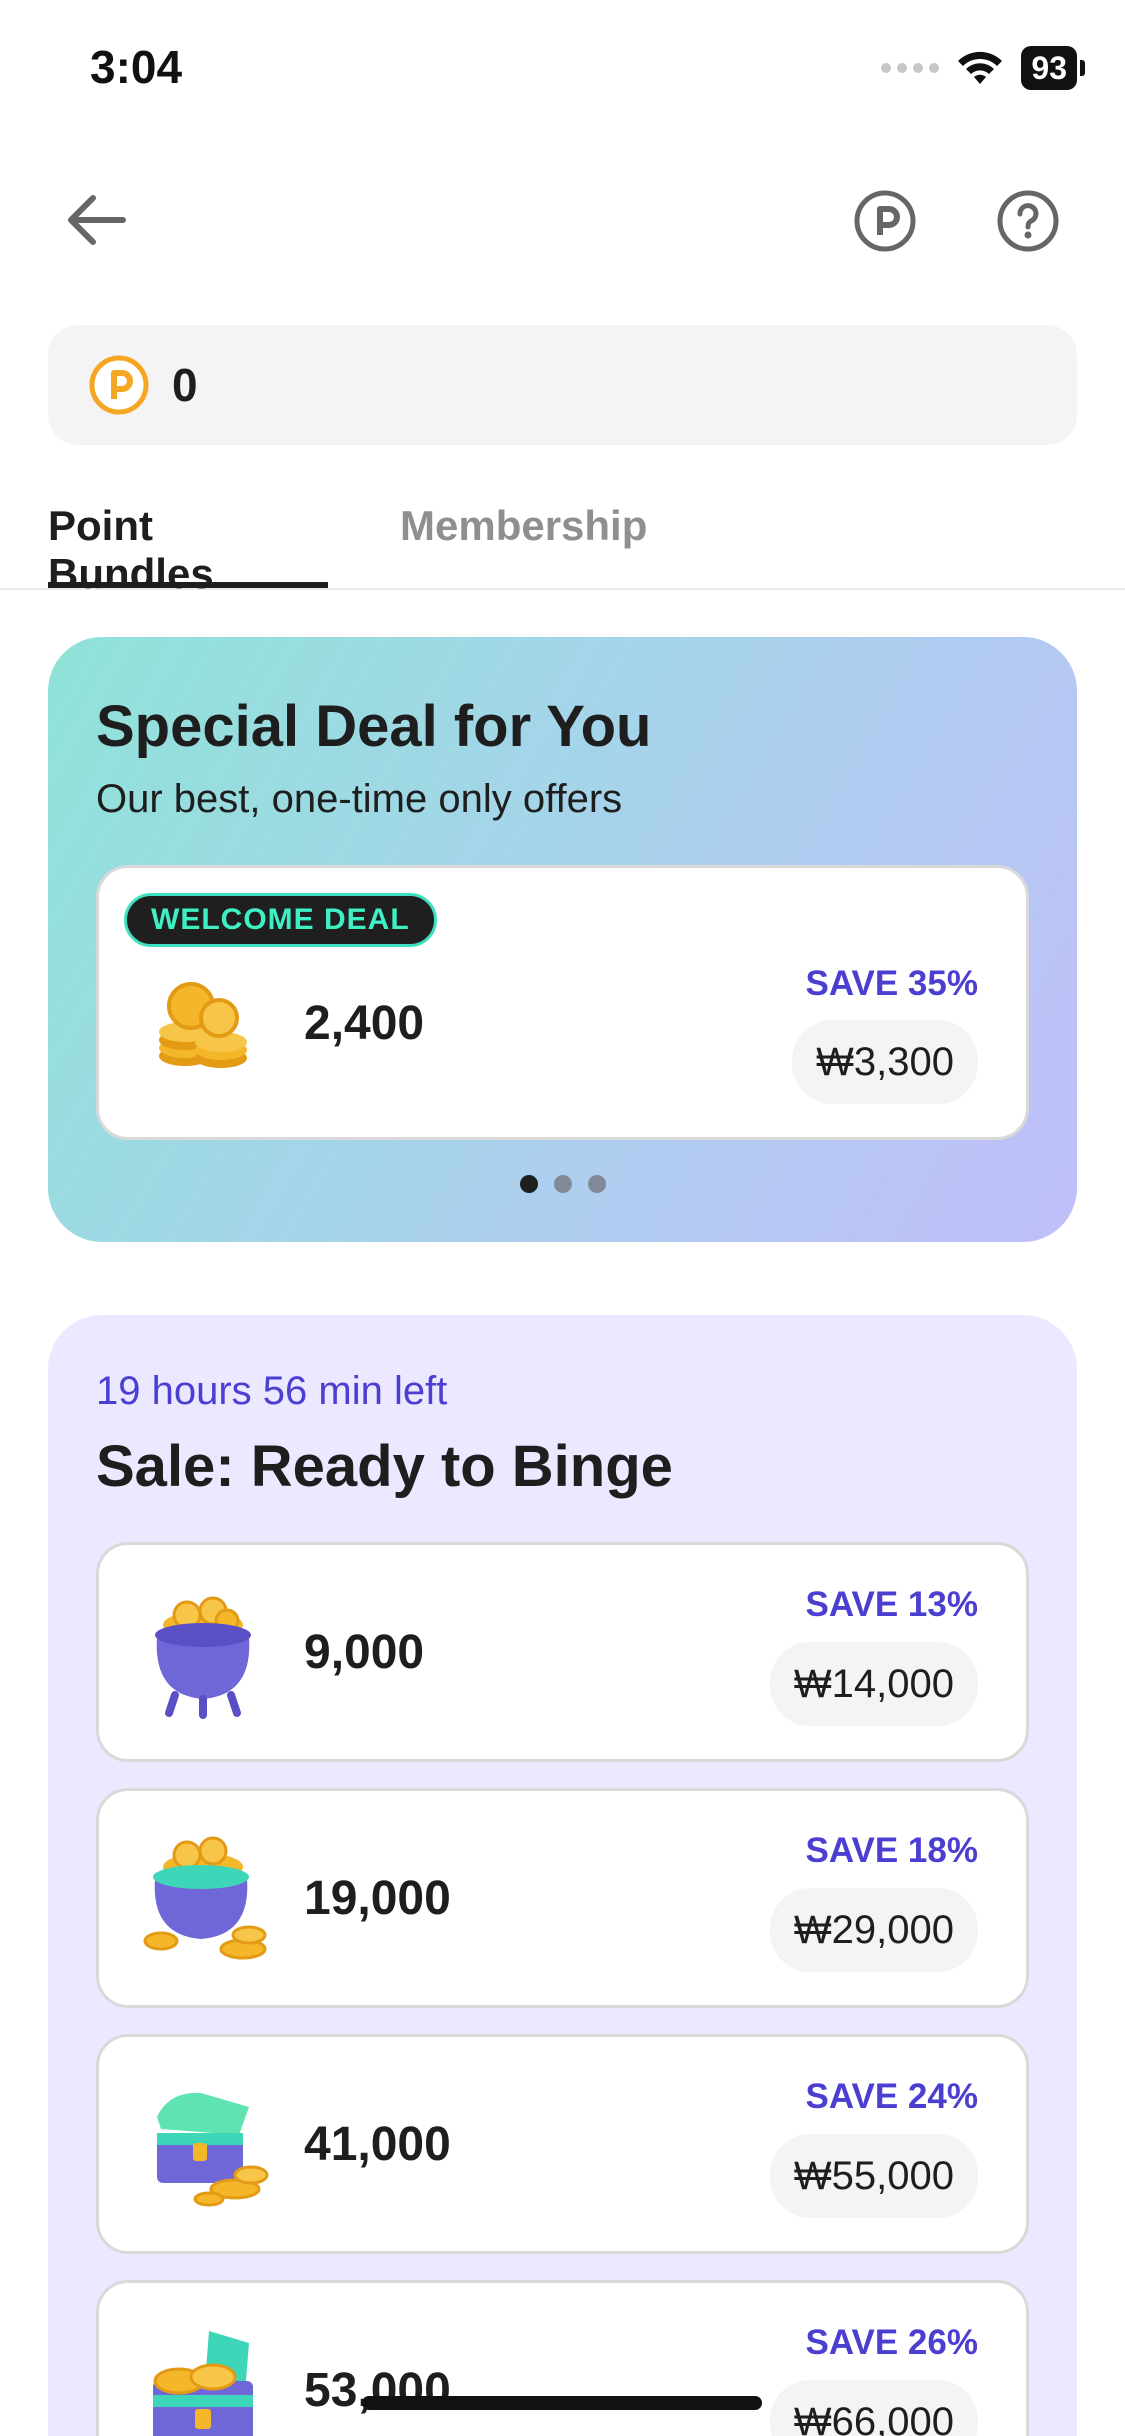  What do you see at coordinates (185, 385) in the screenshot?
I see `point-balance-value: 0` at bounding box center [185, 385].